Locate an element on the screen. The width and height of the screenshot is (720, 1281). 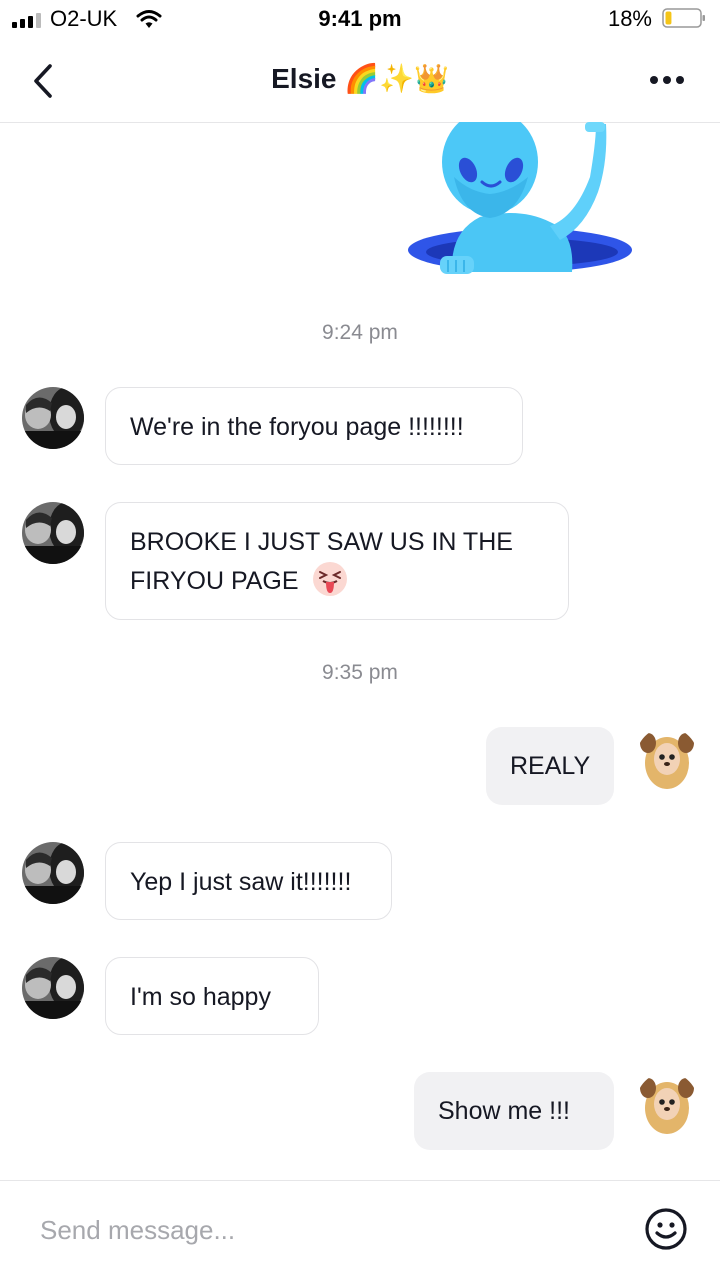
message-text: Yep I just saw it!!!!!!! is located at coordinates (241, 882).